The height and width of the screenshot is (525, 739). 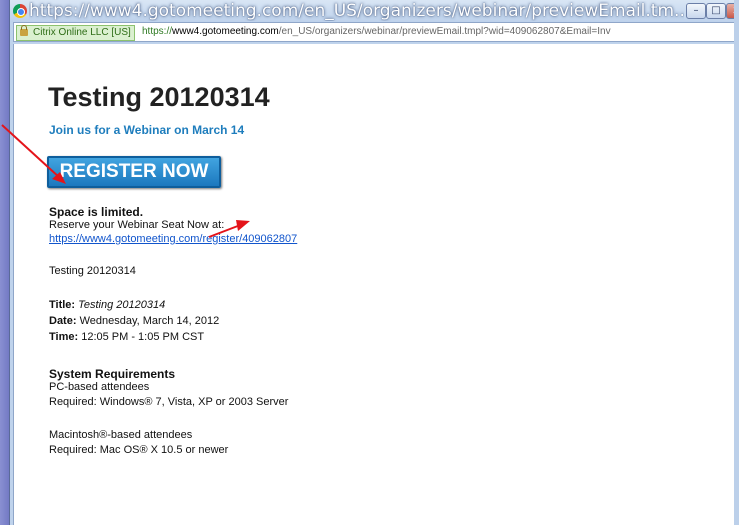 What do you see at coordinates (139, 450) in the screenshot?
I see `mac-requirements-text: Required: Mac OS® X 10.5 or newer` at bounding box center [139, 450].